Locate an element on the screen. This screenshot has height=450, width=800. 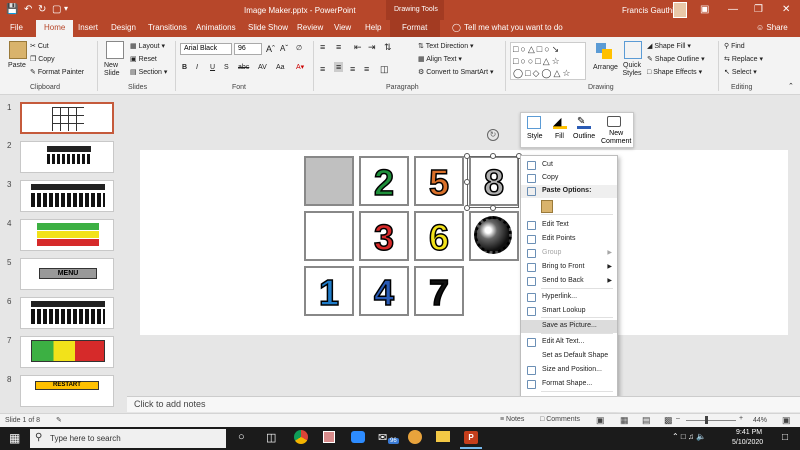
slideshow-start-icon: ▢ is located at coordinates (56, 9).